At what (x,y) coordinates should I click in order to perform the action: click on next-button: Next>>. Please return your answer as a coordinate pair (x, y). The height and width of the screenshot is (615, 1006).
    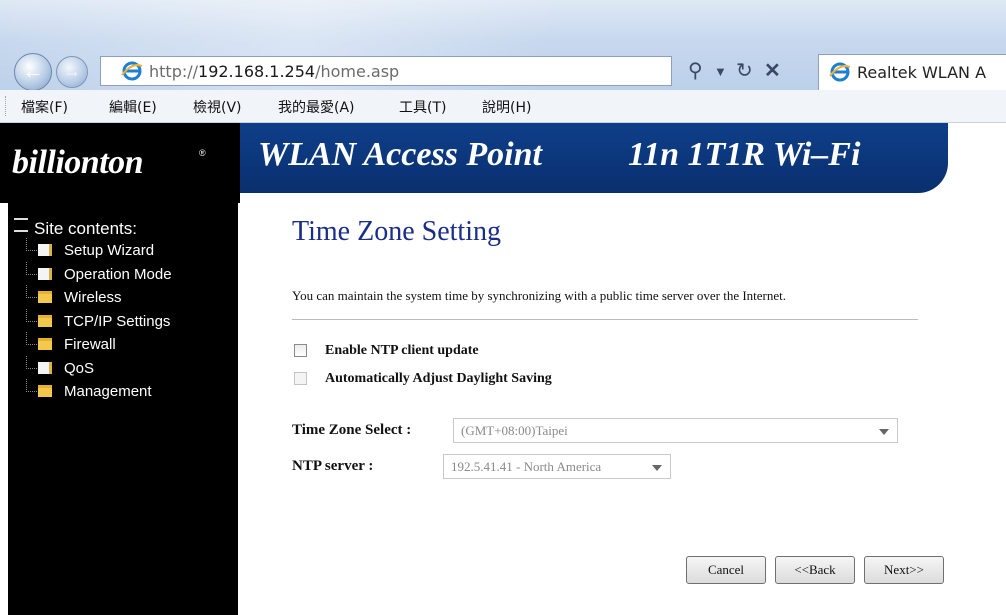
    Looking at the image, I should click on (904, 570).